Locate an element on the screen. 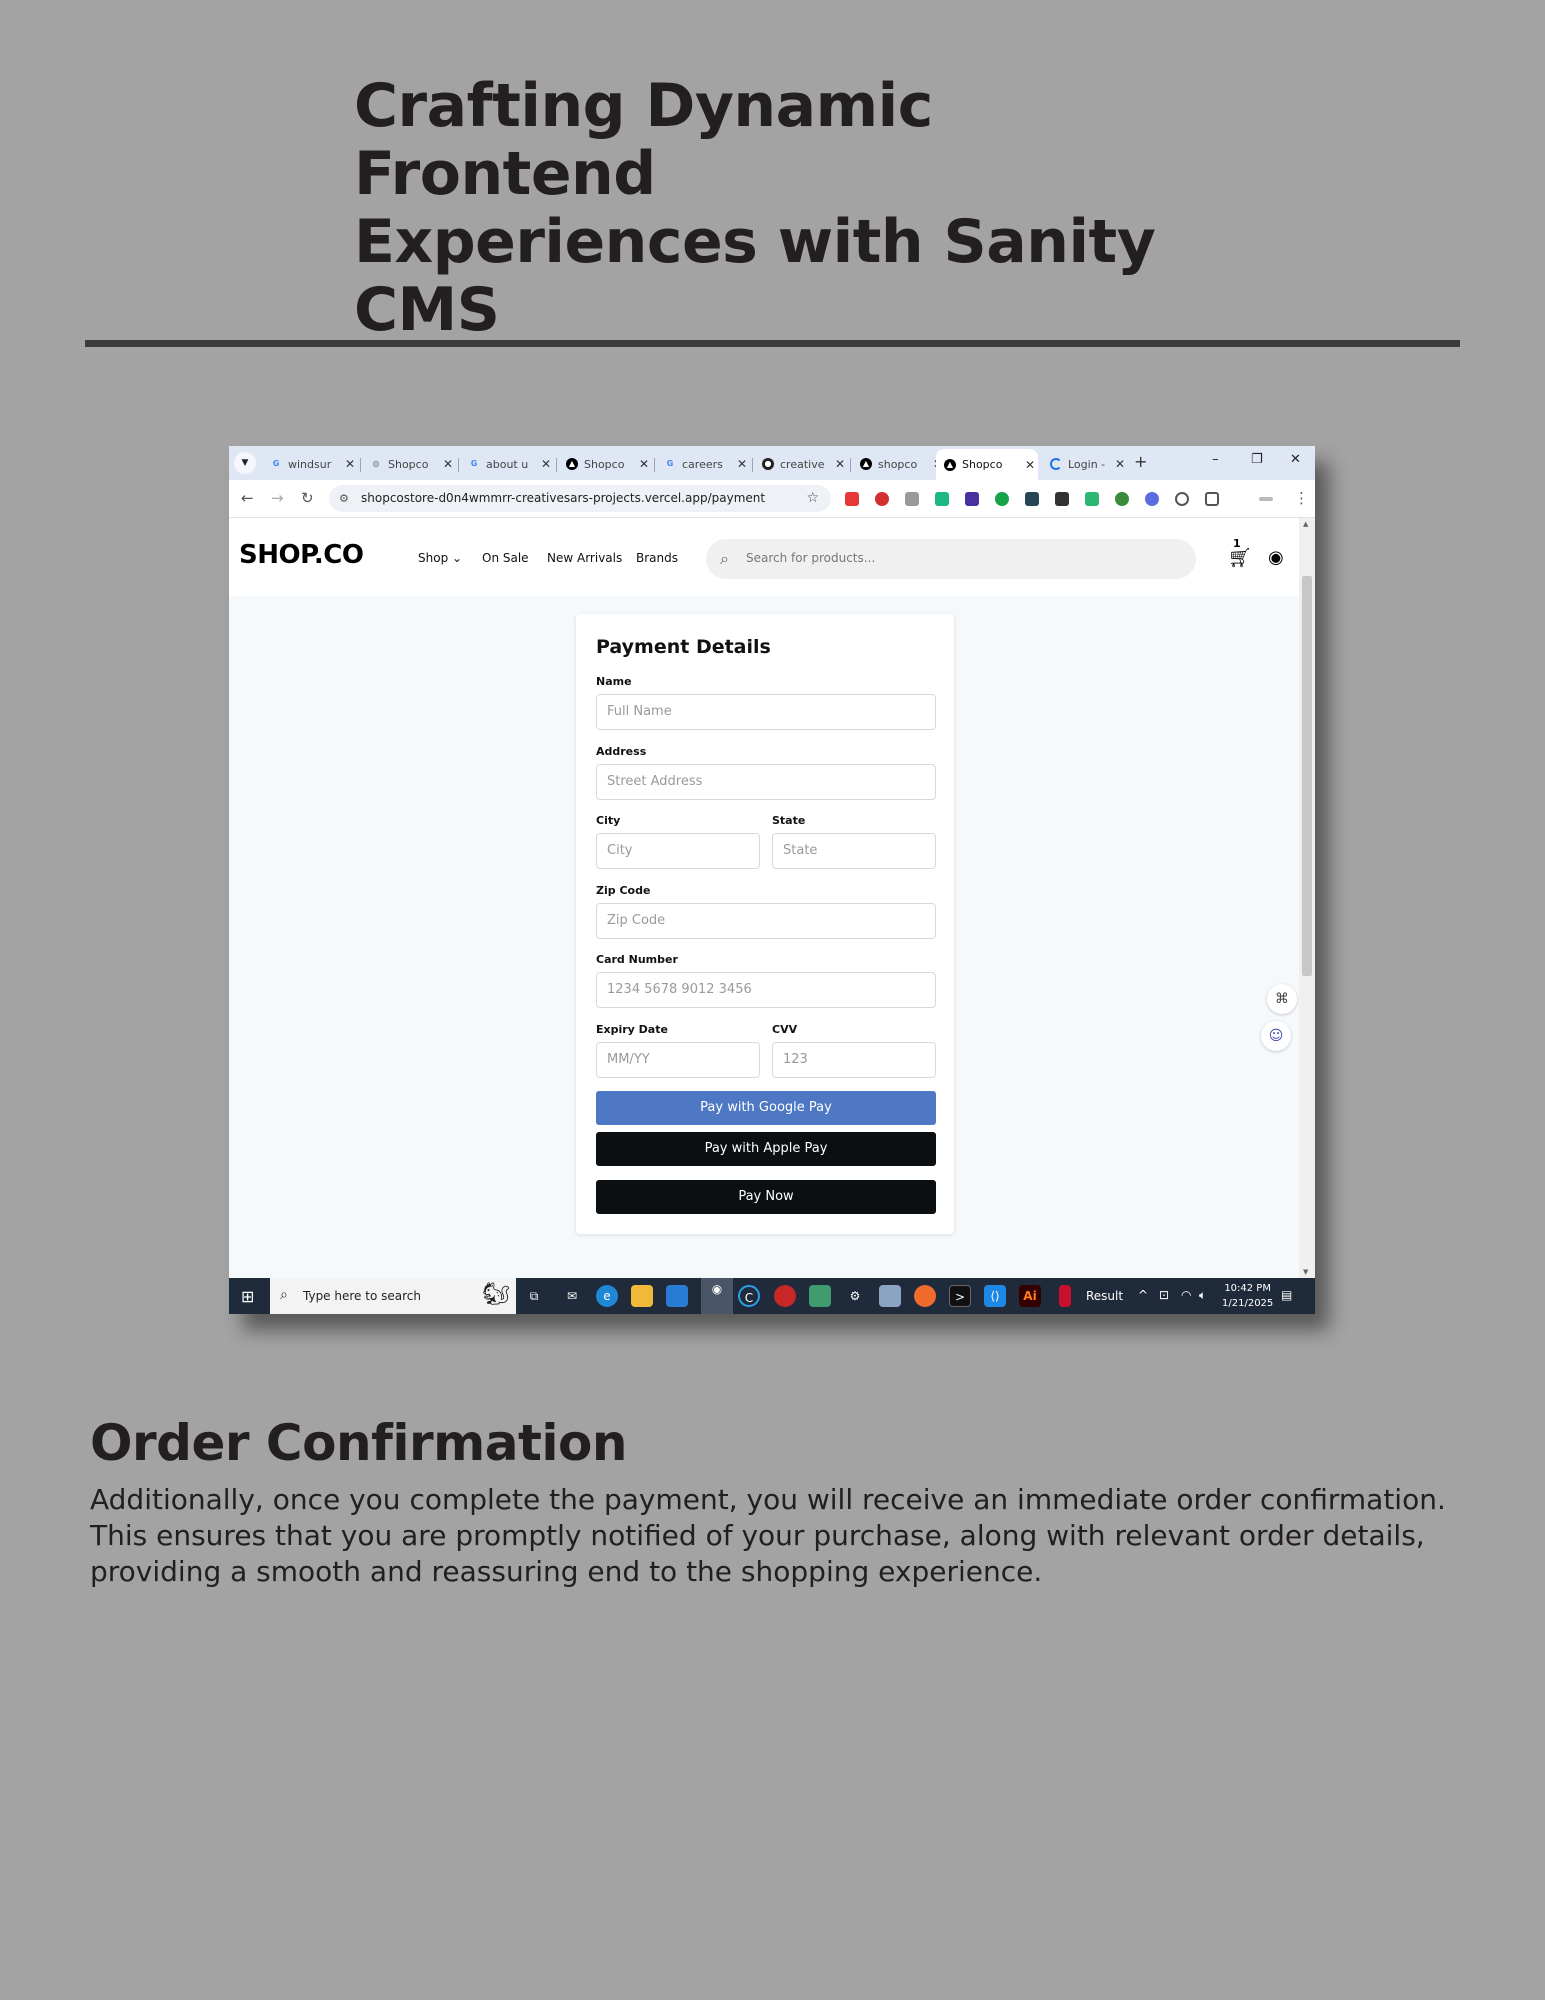  volume-icon: 🔈︎ is located at coordinates (1202, 1295).